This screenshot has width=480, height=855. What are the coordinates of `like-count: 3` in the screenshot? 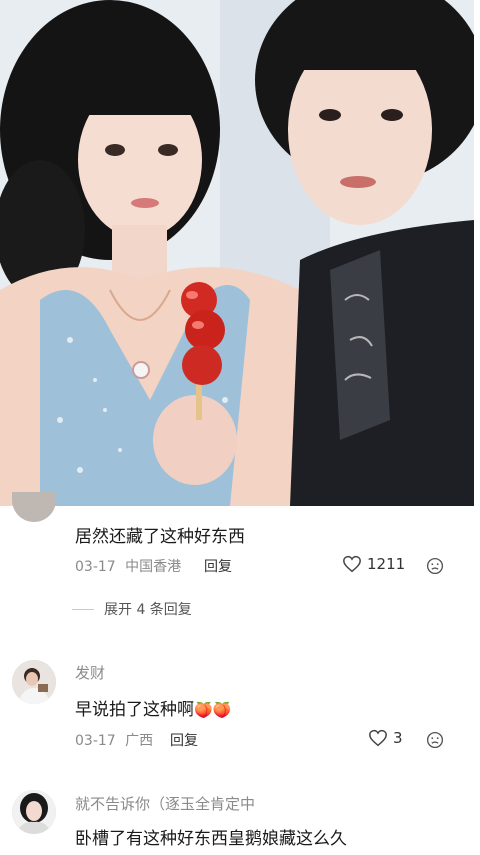 It's located at (398, 738).